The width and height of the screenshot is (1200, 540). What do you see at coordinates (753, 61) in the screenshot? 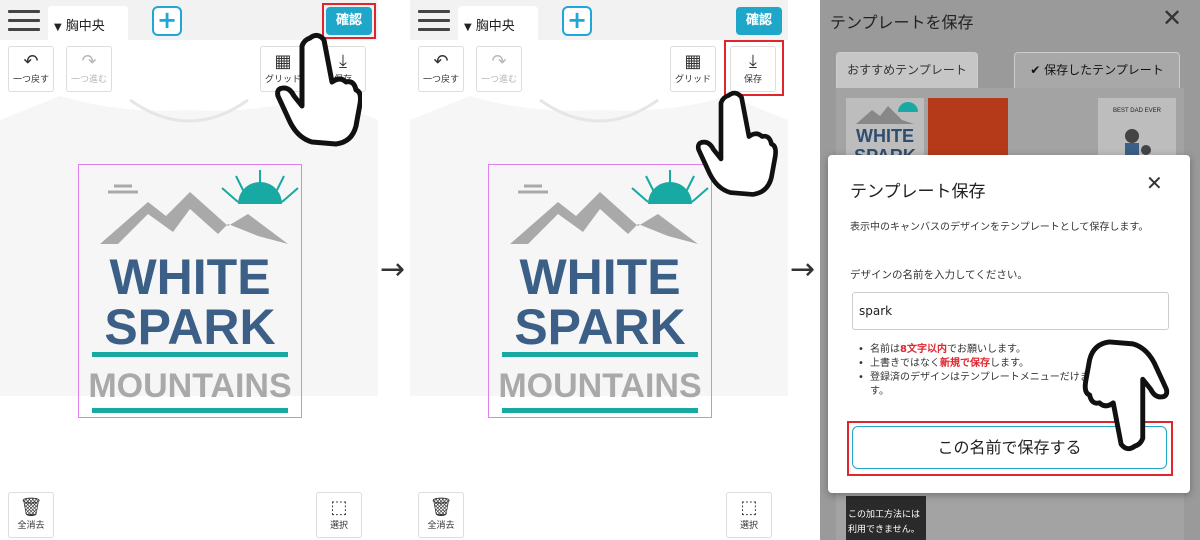
I see `download-icon: ⤓` at bounding box center [753, 61].